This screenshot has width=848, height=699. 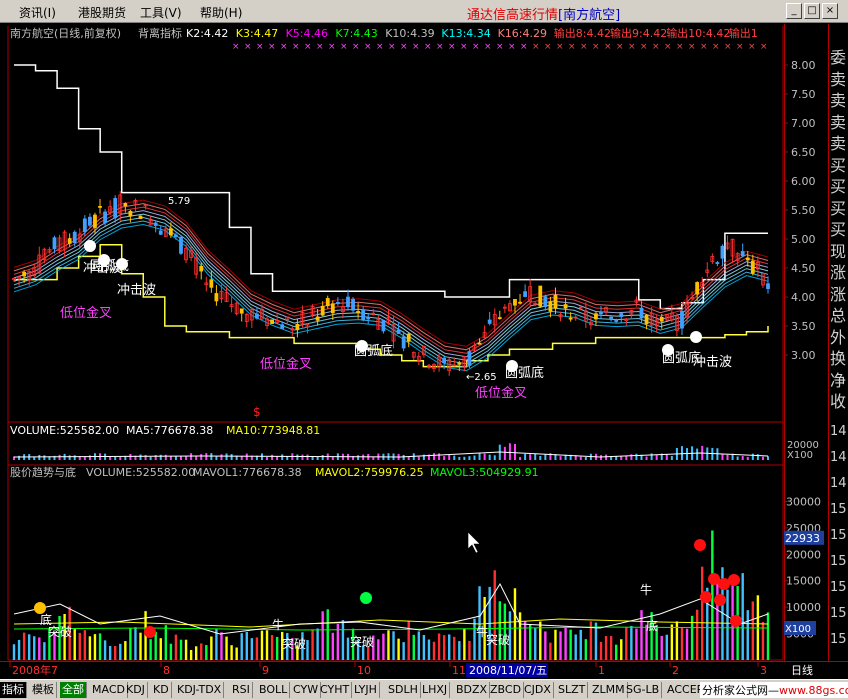 I want to click on indicator-tab-slzt: SLZT, so click(x=572, y=690).